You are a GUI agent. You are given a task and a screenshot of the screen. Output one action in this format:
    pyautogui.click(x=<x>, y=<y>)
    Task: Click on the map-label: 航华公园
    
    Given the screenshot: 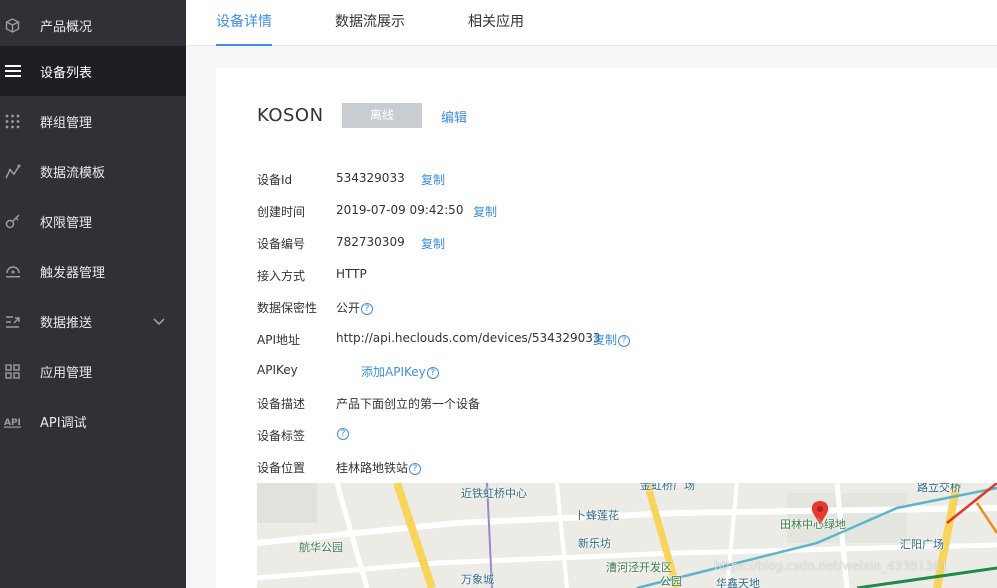 What is the action you would take?
    pyautogui.click(x=321, y=547)
    